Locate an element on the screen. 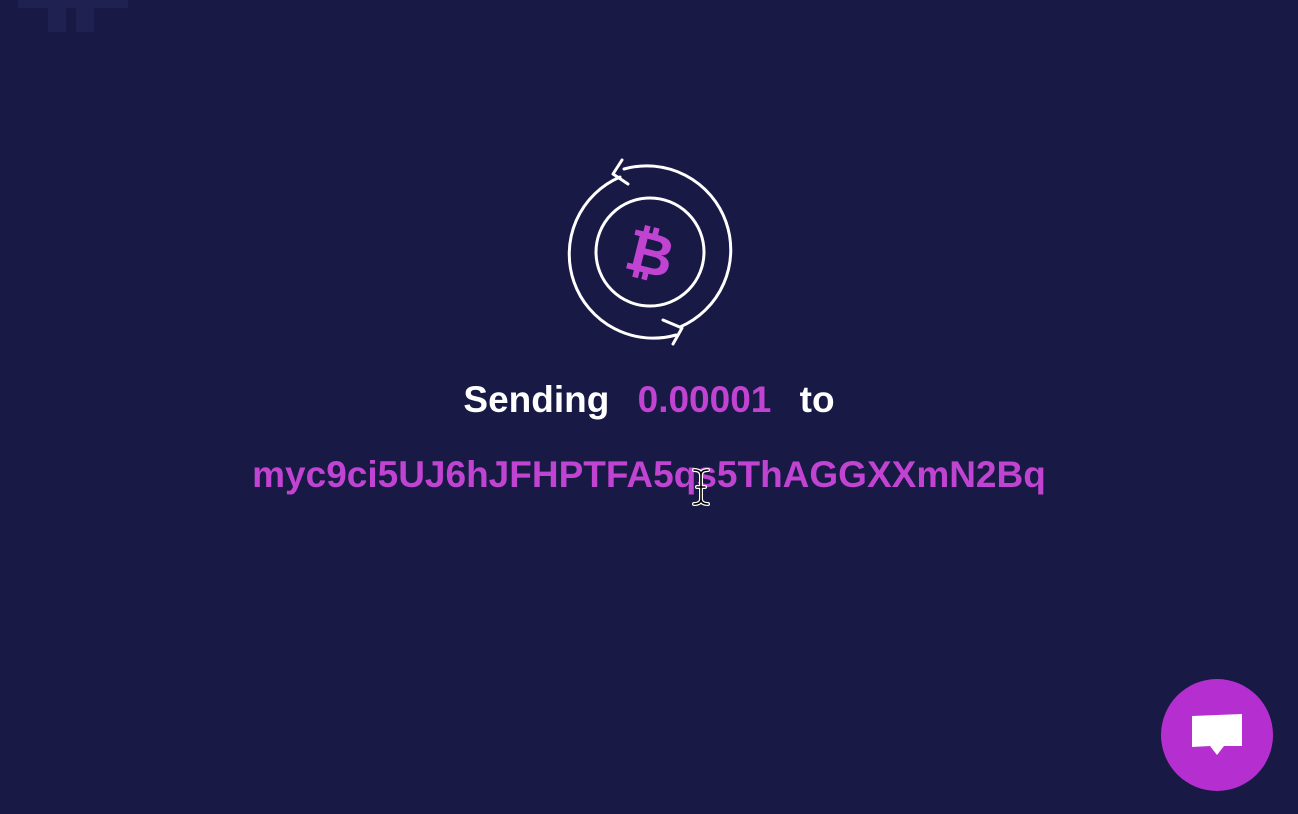 The image size is (1298, 814). sending-amount: 0.00001 is located at coordinates (704, 399).